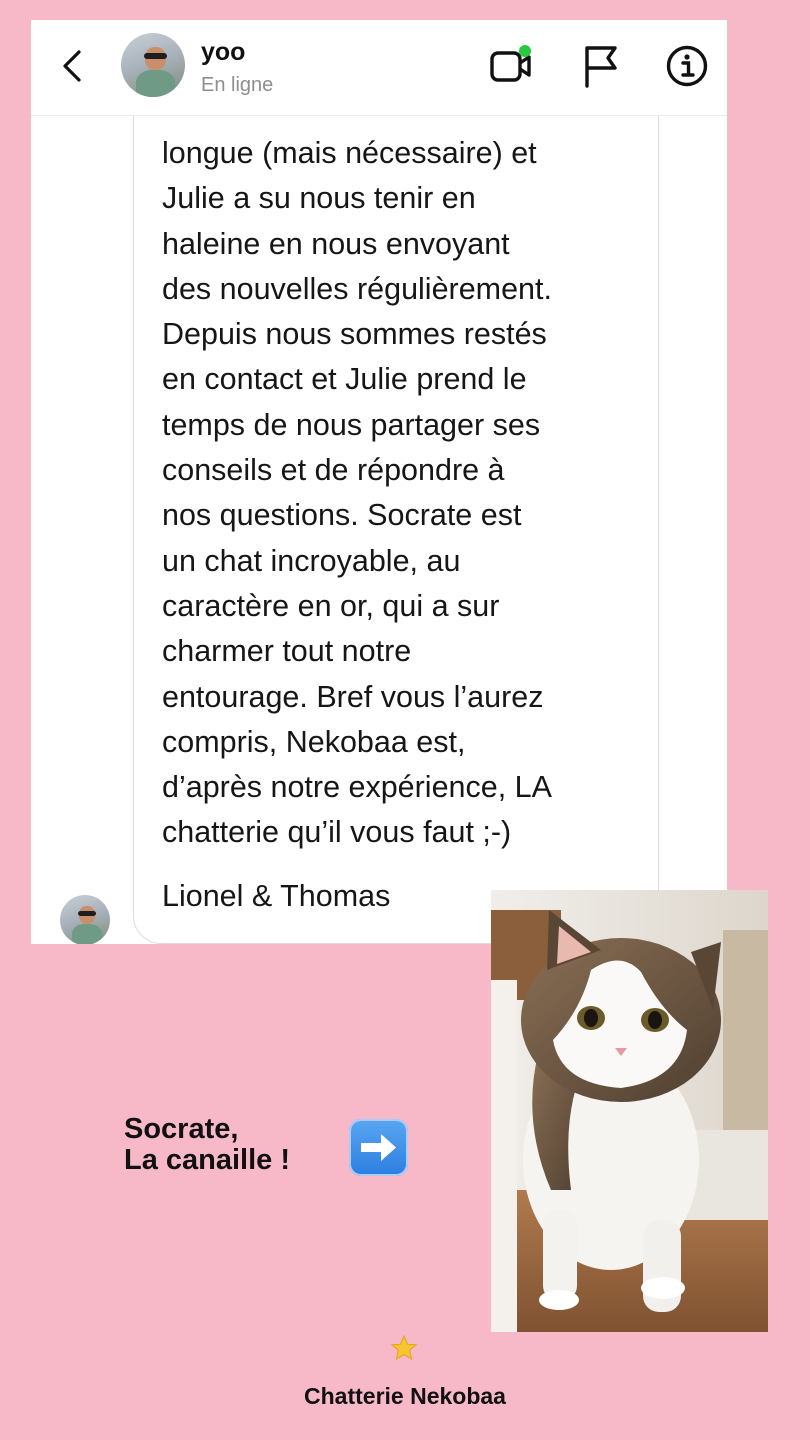  What do you see at coordinates (353, 696) in the screenshot?
I see `message-line: entourage. Bref vous l’aurez` at bounding box center [353, 696].